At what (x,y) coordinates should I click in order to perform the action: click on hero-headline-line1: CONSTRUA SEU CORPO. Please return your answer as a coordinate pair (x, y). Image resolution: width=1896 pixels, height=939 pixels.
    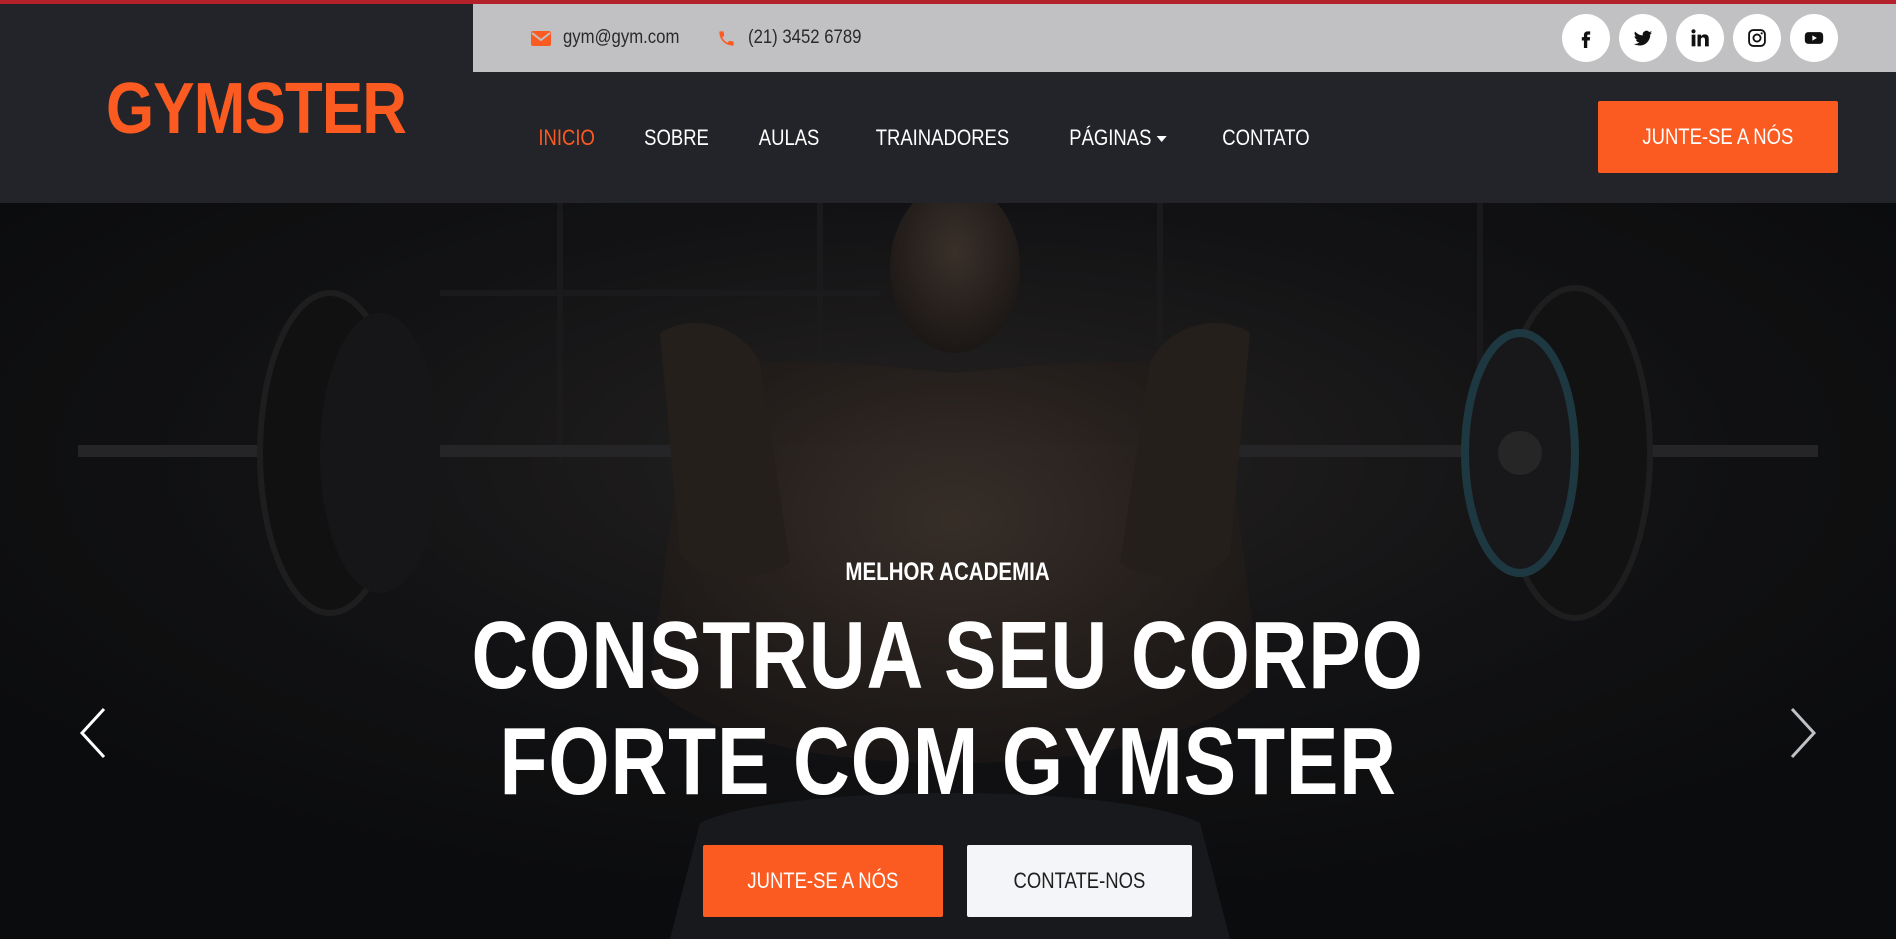
    Looking at the image, I should click on (948, 655).